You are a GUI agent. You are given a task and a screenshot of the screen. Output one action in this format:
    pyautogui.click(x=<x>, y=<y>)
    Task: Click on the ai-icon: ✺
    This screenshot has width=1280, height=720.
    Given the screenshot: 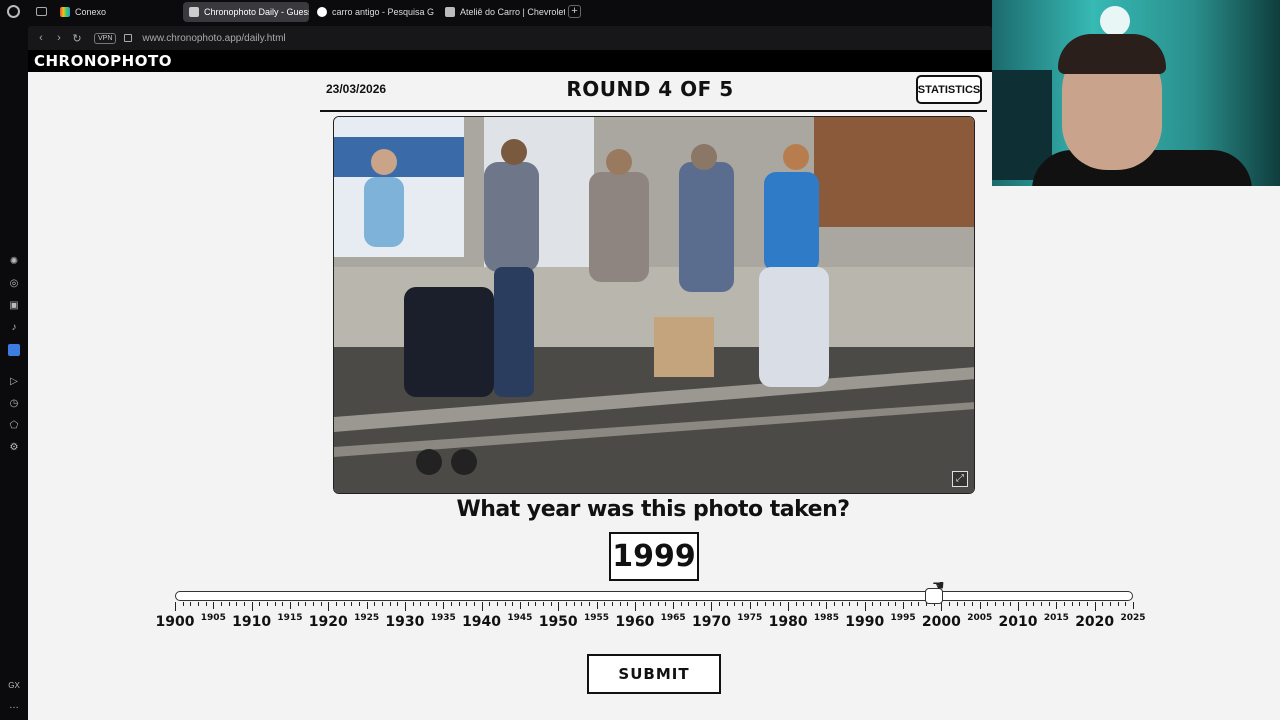 What is the action you would take?
    pyautogui.click(x=14, y=262)
    